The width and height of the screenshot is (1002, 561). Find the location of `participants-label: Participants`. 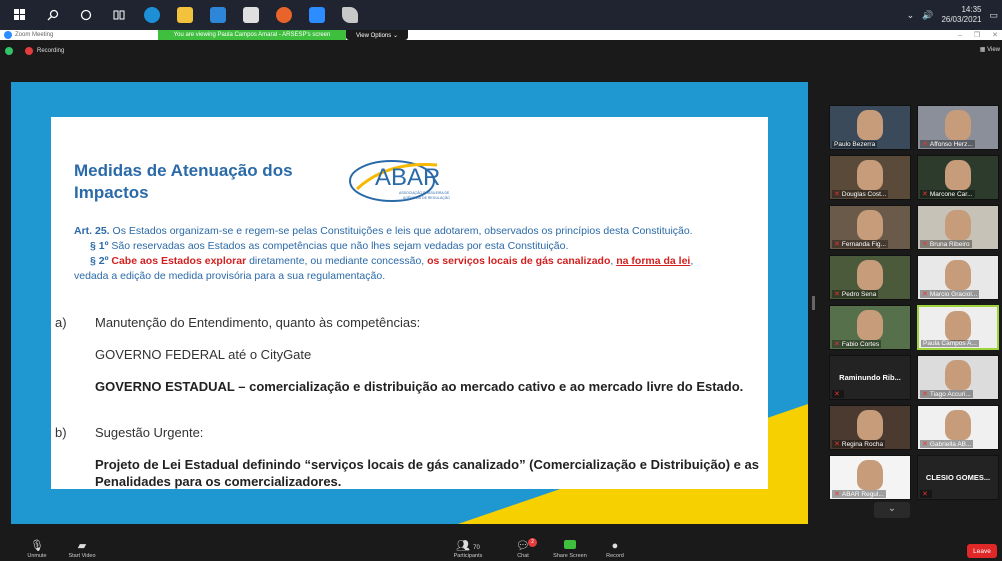

participants-label: Participants is located at coordinates (468, 556).